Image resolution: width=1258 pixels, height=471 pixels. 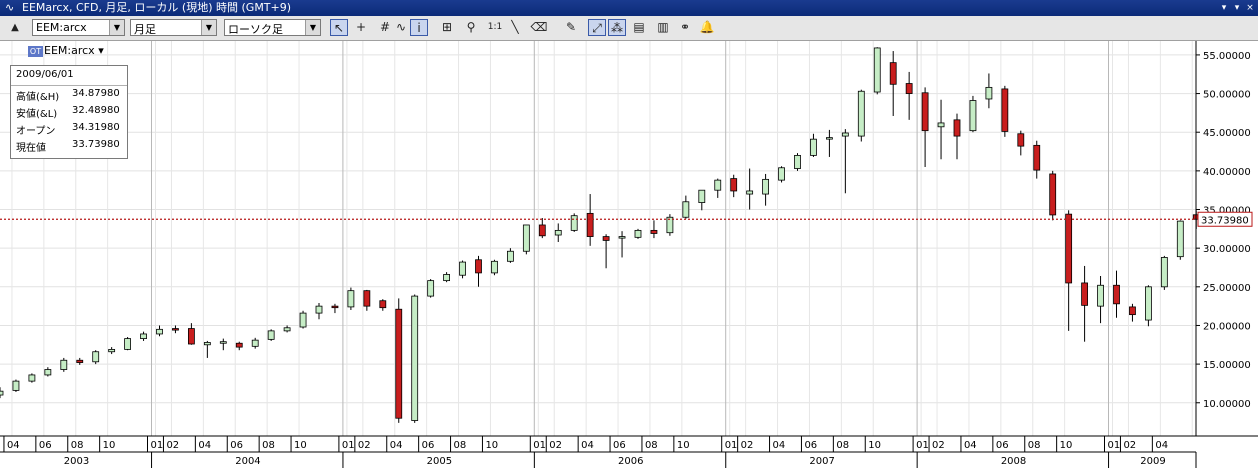 I want to click on autoscale-button: ⤢, so click(x=597, y=27).